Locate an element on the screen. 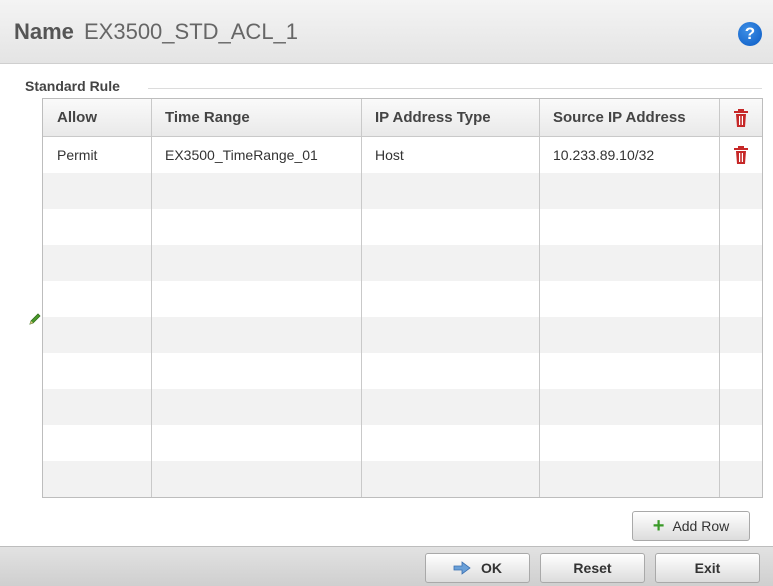 The height and width of the screenshot is (586, 773). column-header-ip-address-type: IP Address Type is located at coordinates (450, 117).